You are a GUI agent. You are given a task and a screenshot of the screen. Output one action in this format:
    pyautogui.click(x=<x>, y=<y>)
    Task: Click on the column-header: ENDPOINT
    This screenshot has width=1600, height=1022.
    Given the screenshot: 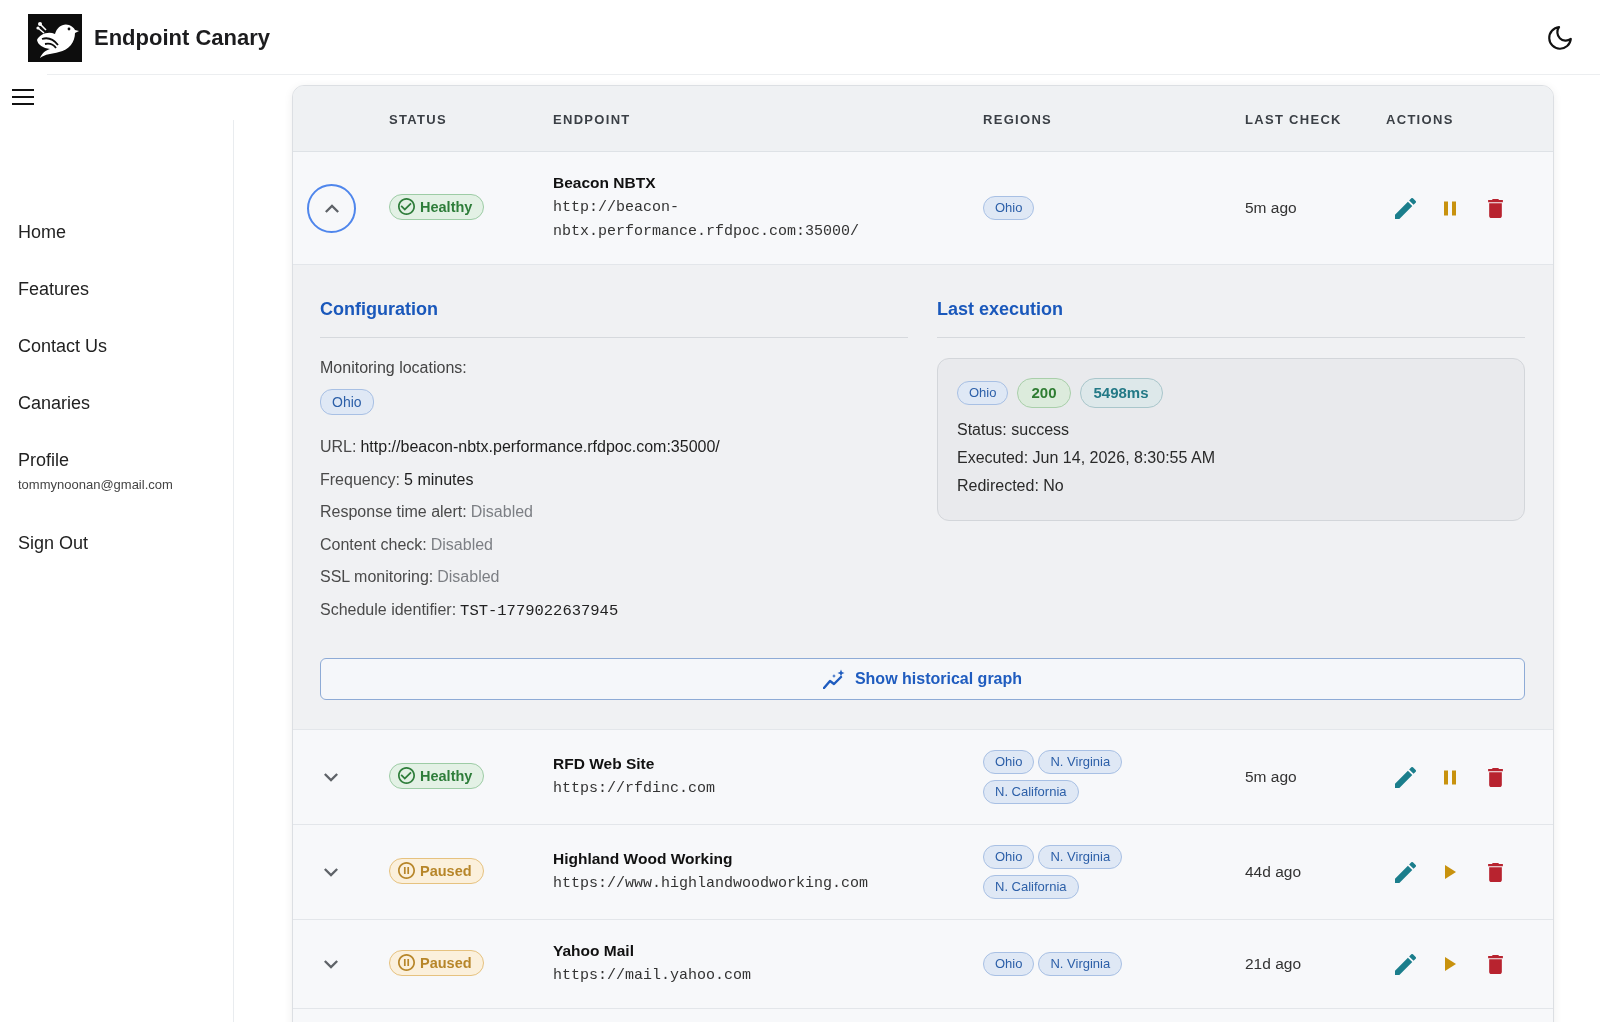 What is the action you would take?
    pyautogui.click(x=592, y=119)
    